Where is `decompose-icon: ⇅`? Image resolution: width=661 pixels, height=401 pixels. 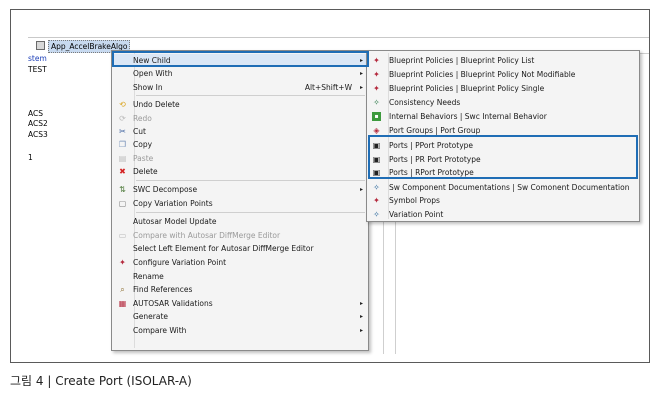 decompose-icon: ⇅ is located at coordinates (122, 189).